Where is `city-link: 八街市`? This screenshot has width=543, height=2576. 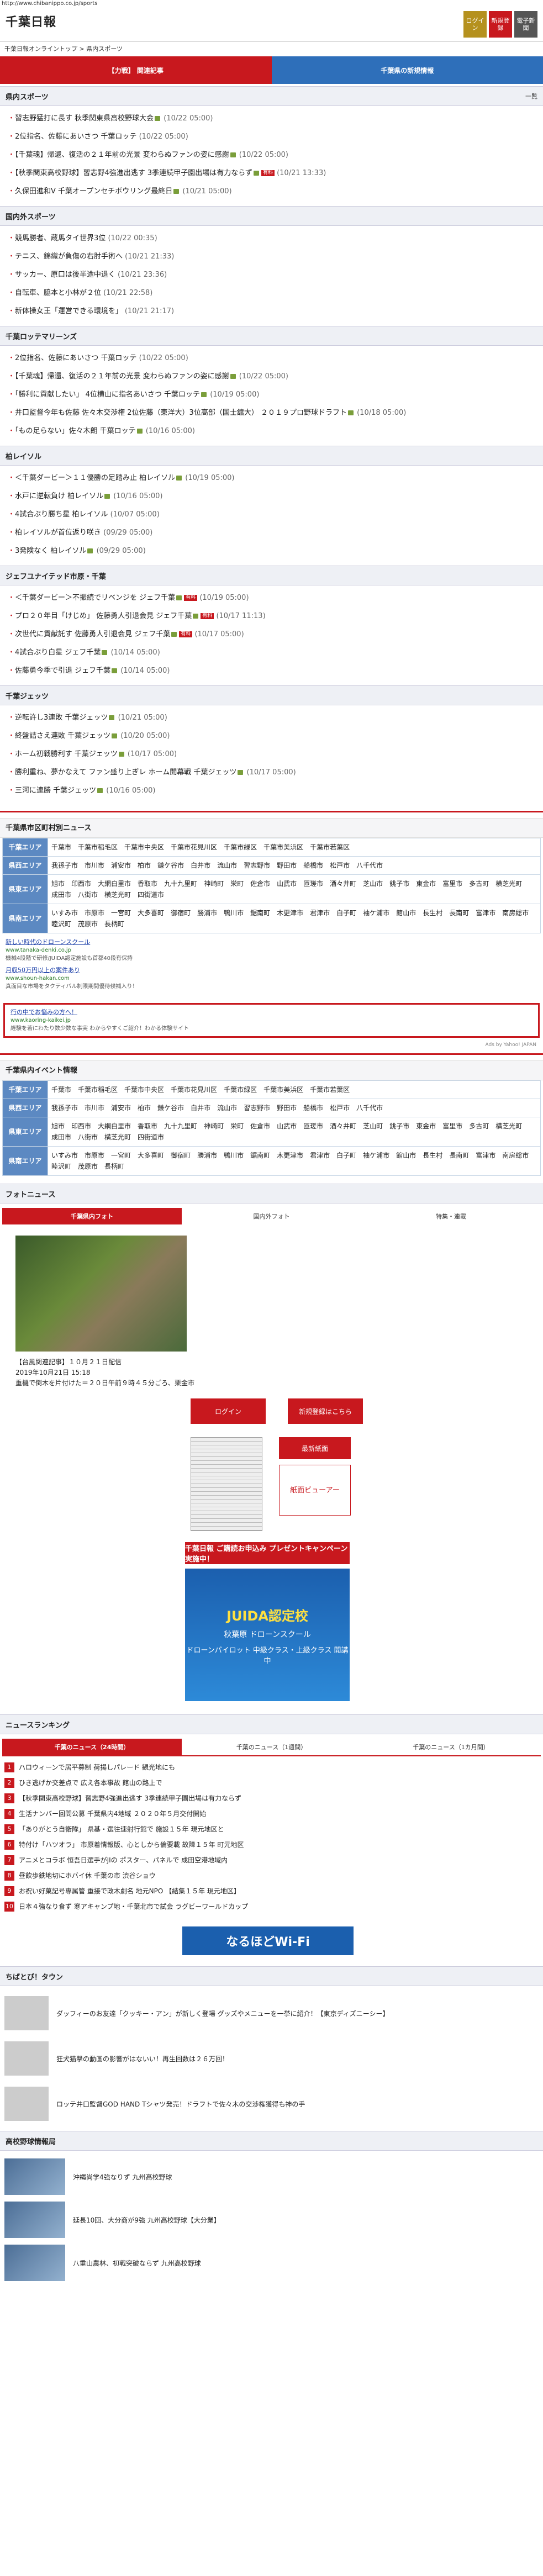
city-link: 八街市 is located at coordinates (88, 1137).